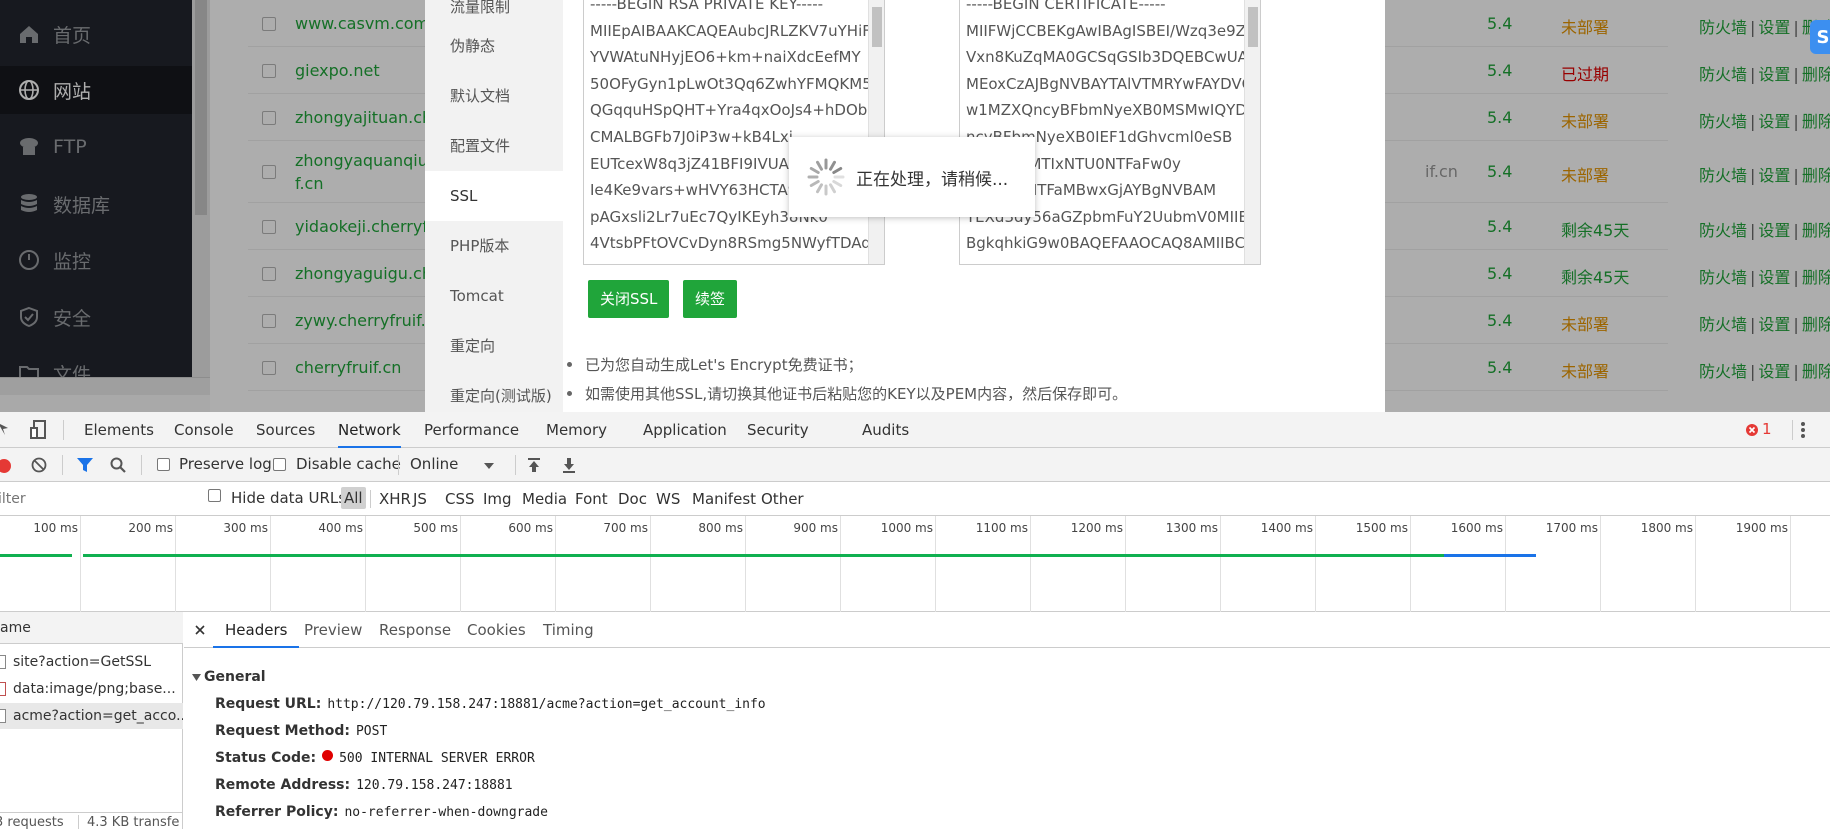 This screenshot has height=829, width=1830. What do you see at coordinates (496, 630) in the screenshot?
I see `detail-tab-cookies: Cookies` at bounding box center [496, 630].